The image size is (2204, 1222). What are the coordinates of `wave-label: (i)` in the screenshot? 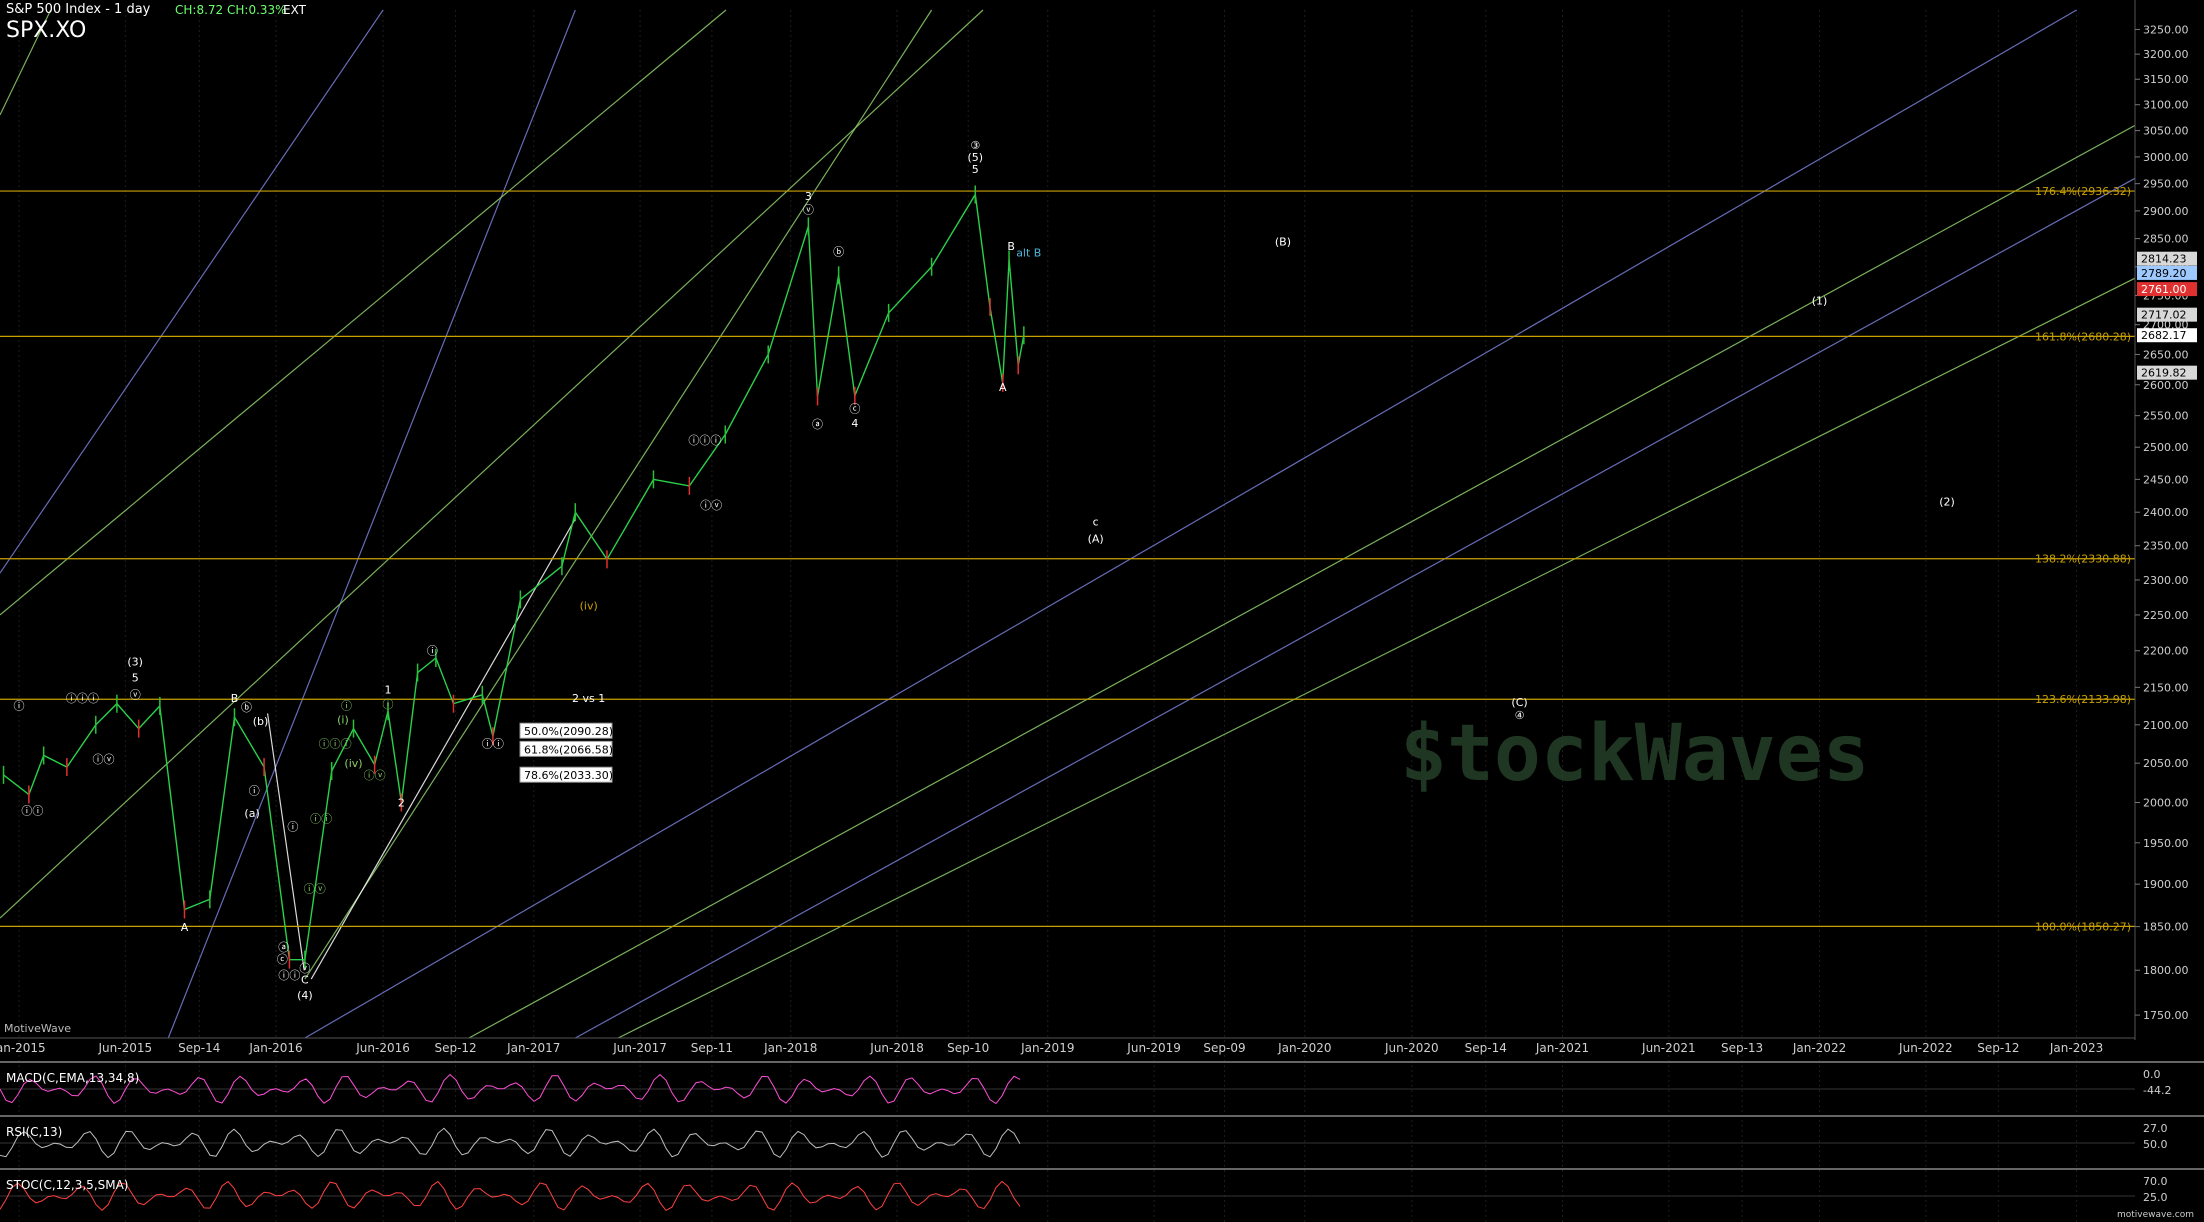 It's located at (343, 719).